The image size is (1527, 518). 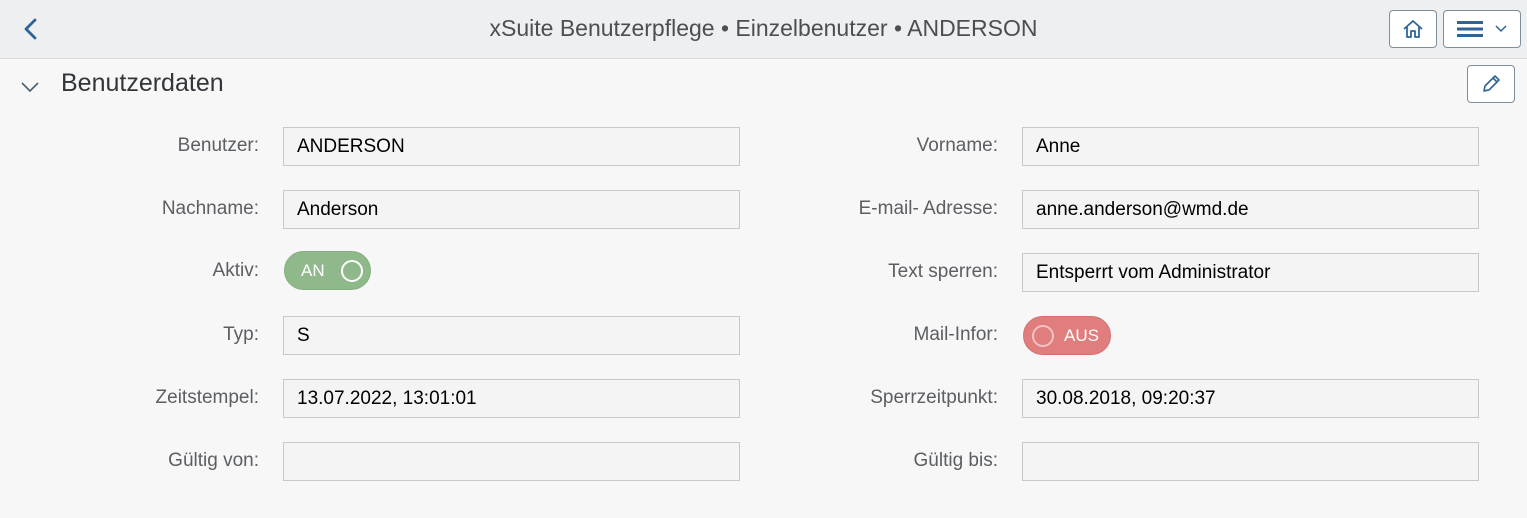 What do you see at coordinates (1250, 461) in the screenshot?
I see `gueltig-bis-field` at bounding box center [1250, 461].